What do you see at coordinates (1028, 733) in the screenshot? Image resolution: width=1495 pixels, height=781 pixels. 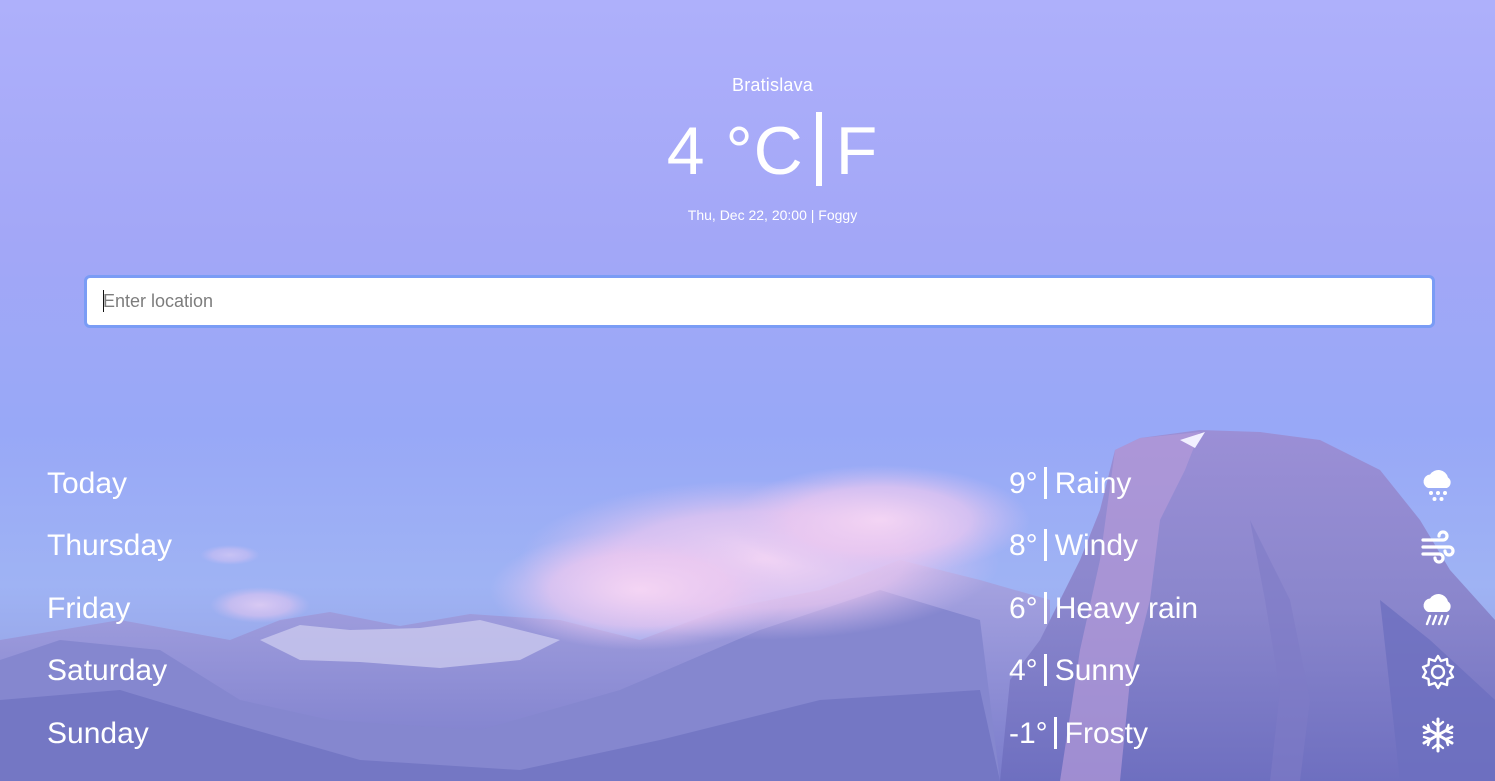 I see `forecast-temp: -1°` at bounding box center [1028, 733].